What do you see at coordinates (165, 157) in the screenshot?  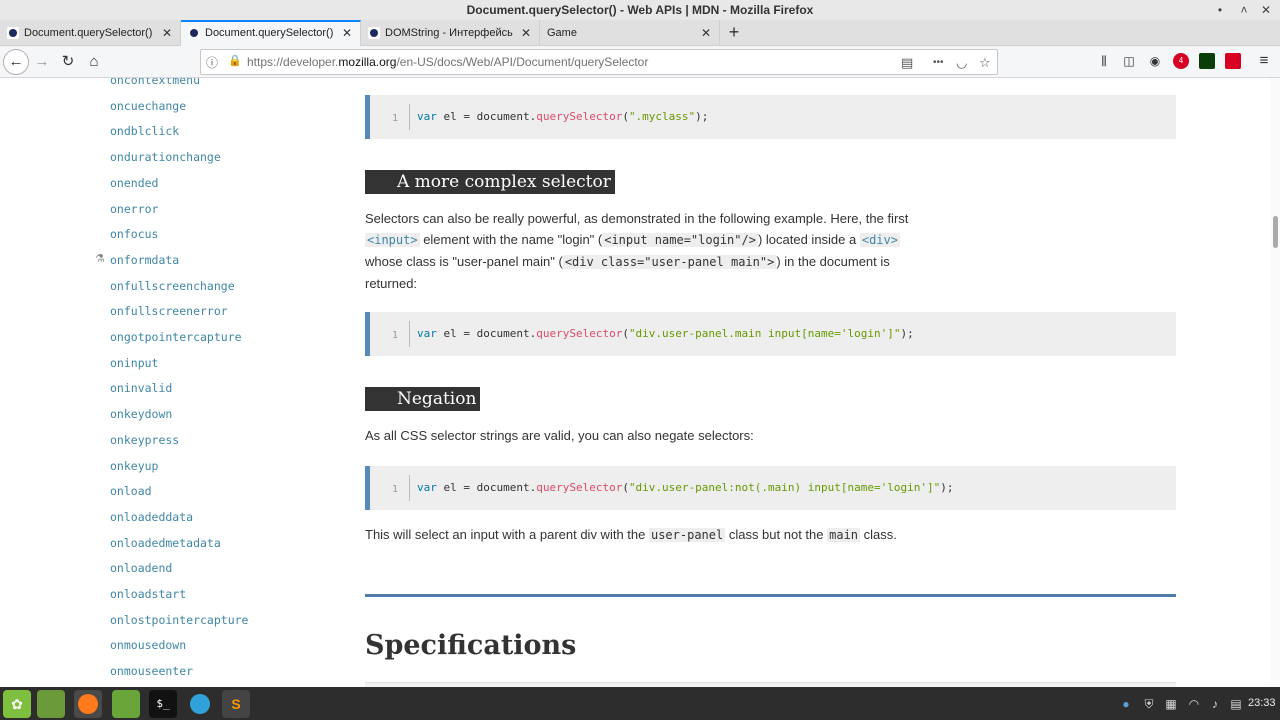 I see `sidebar-link: ondurationchange` at bounding box center [165, 157].